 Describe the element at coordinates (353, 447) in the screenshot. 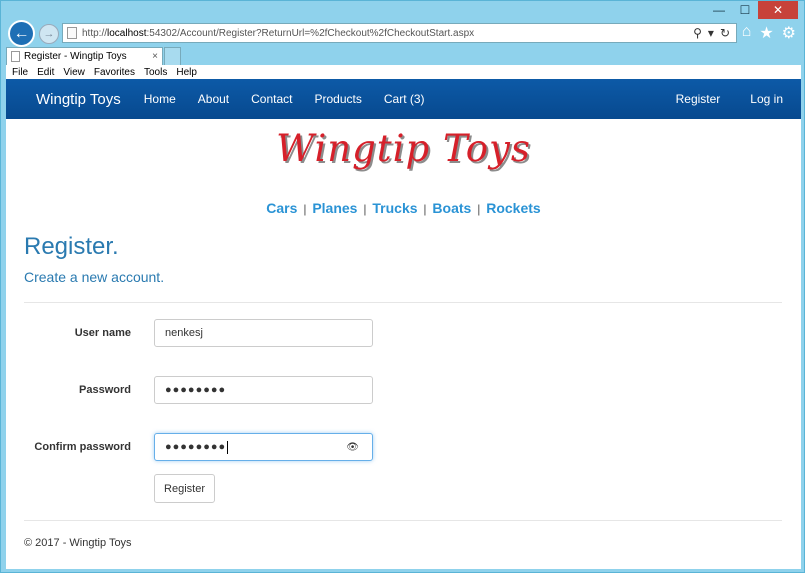

I see `eye-icon: 👁` at that location.